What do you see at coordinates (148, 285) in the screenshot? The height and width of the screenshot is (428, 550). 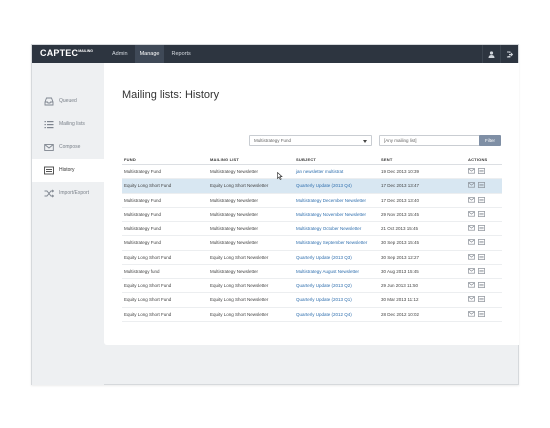 I see `fund-cell: Equity Long Short Fund` at bounding box center [148, 285].